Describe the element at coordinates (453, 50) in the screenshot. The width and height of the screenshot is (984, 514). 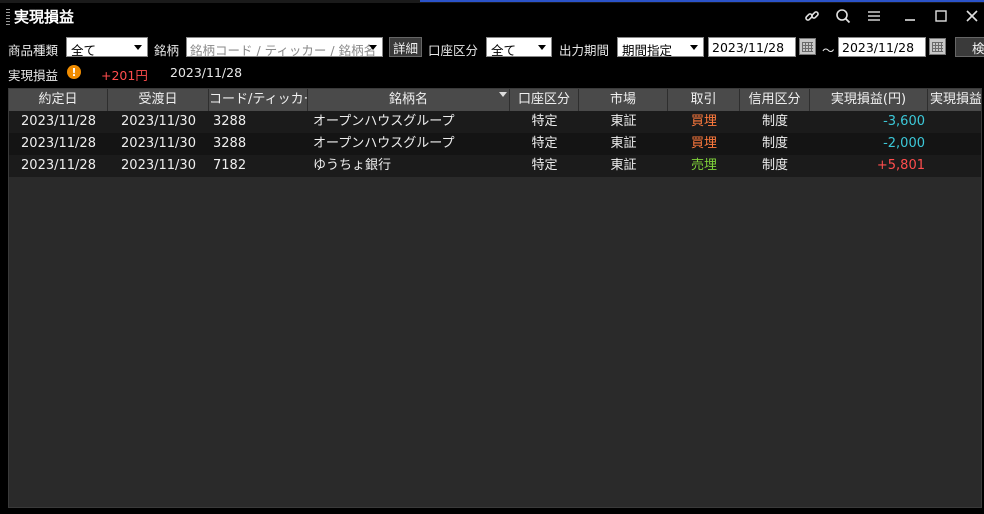
I see `account-type-label: 口座区分` at that location.